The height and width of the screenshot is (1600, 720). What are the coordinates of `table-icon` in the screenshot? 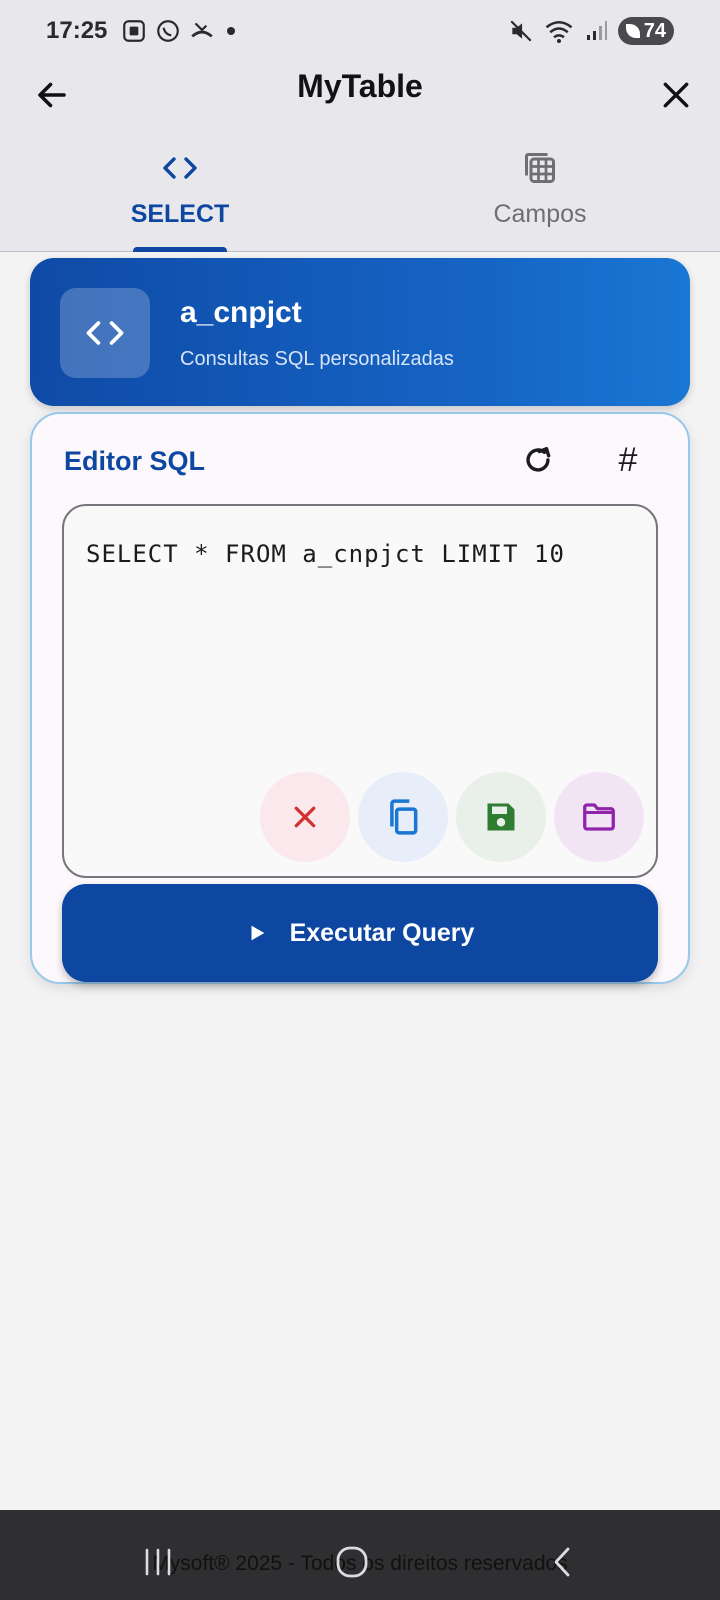 It's located at (540, 168).